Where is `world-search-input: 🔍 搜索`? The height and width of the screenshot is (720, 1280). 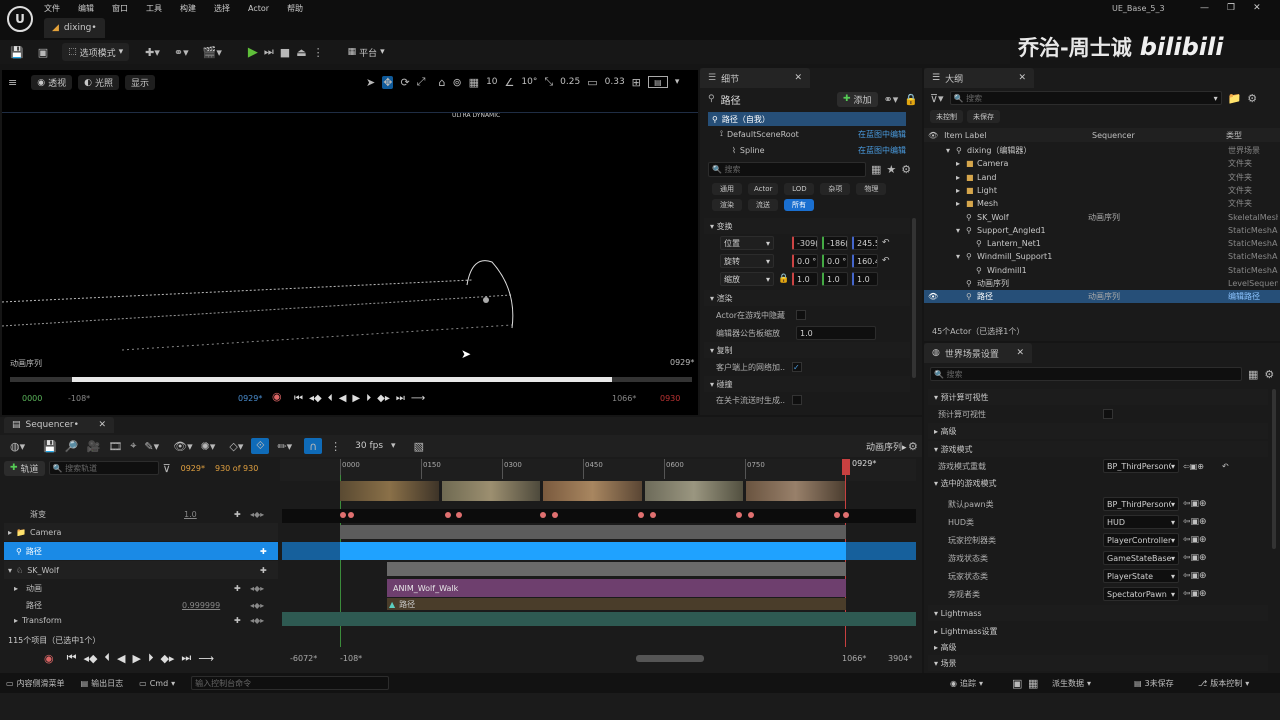
world-search-input: 🔍 搜索 is located at coordinates (1086, 374).